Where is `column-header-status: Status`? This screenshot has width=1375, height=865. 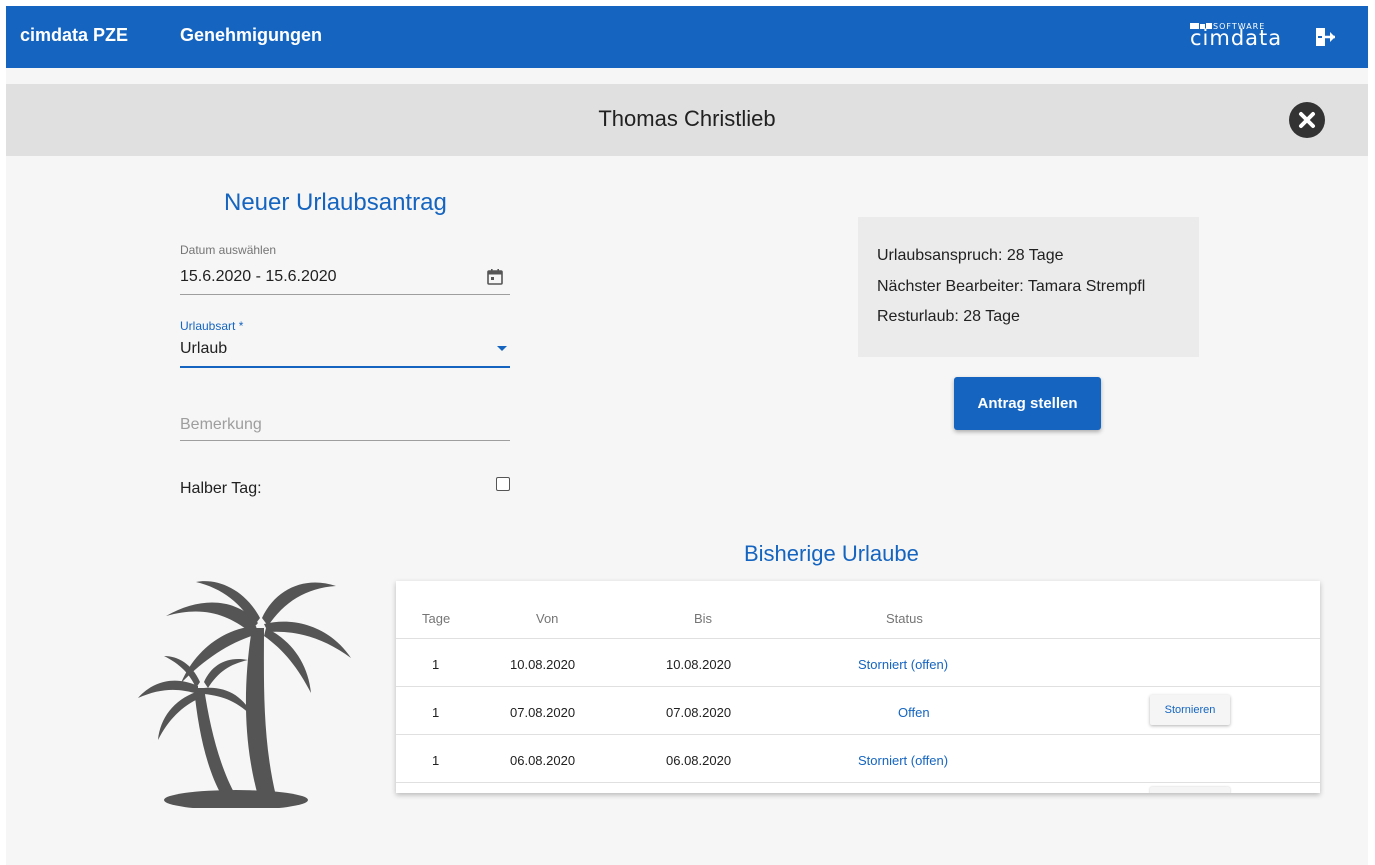
column-header-status: Status is located at coordinates (904, 618).